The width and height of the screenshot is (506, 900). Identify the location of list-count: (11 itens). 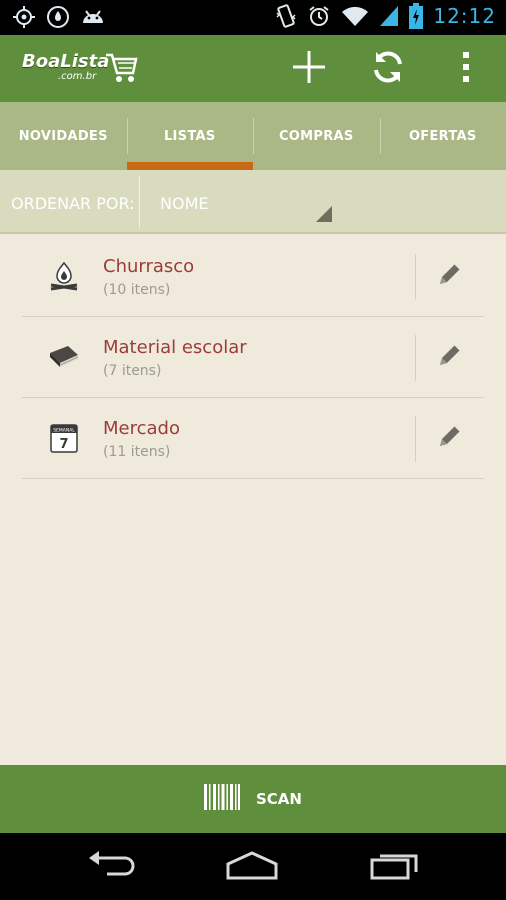
(137, 452).